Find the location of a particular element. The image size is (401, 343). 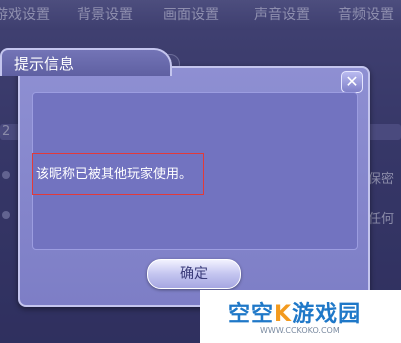

confirm-button: 确定 is located at coordinates (194, 274).